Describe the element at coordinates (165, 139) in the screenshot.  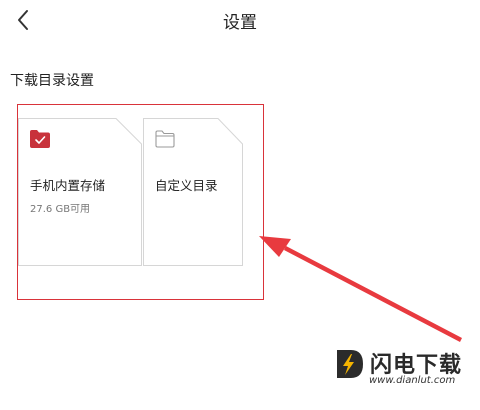
I see `folder-outline-icon` at that location.